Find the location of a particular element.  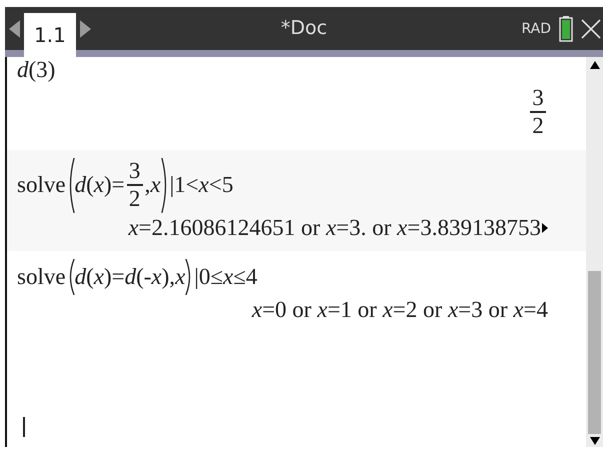

previous-page-icon is located at coordinates (14, 29).